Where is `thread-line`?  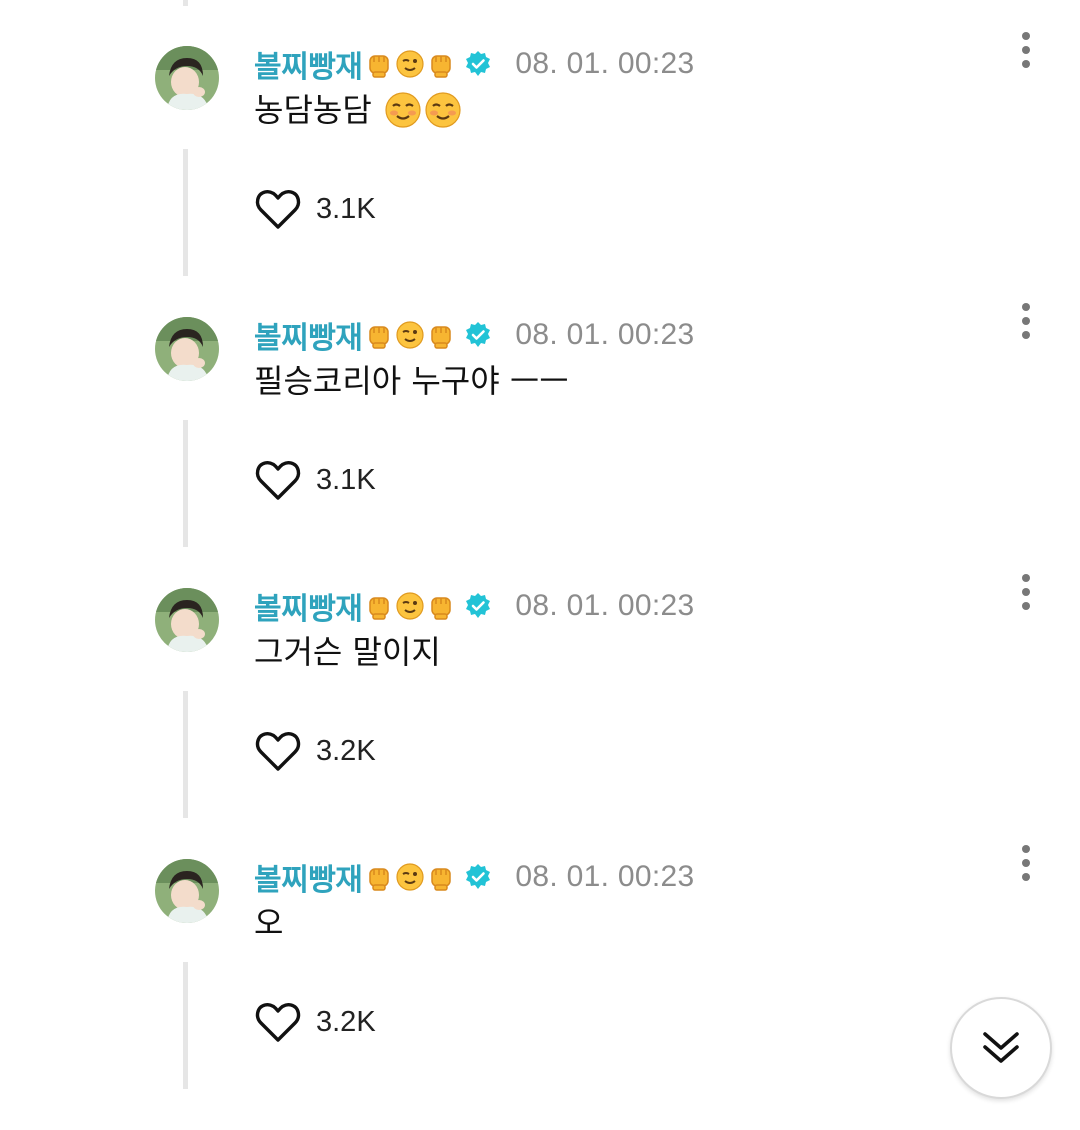 thread-line is located at coordinates (185, 3).